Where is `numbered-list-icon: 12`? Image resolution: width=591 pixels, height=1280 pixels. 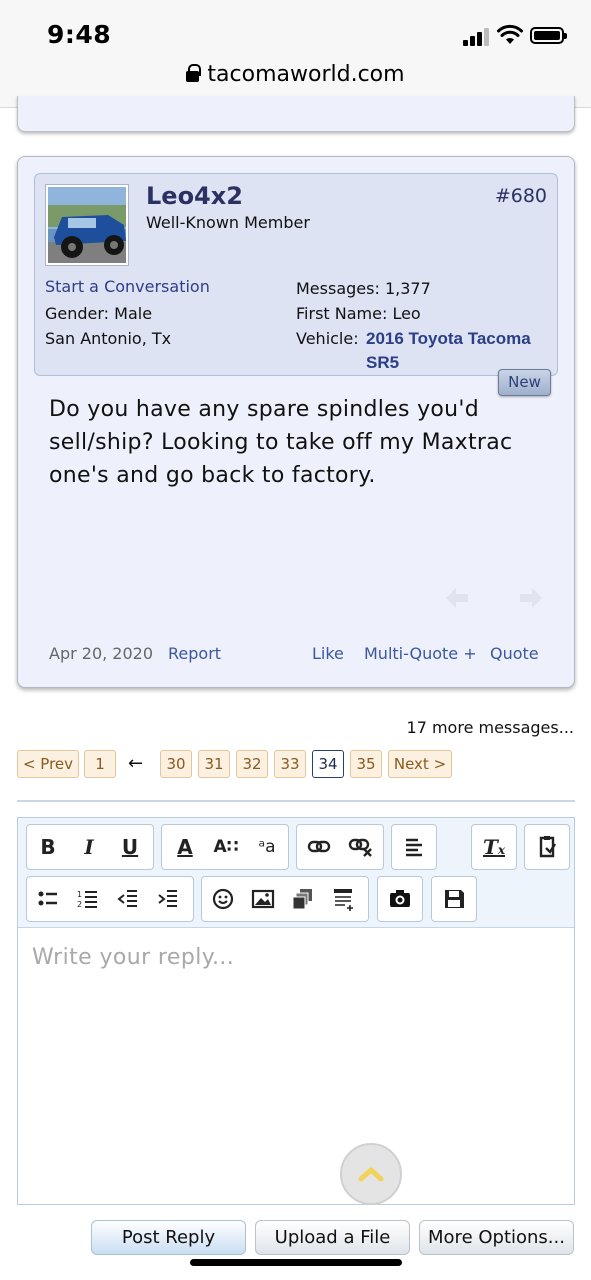
numbered-list-icon: 12 is located at coordinates (88, 899).